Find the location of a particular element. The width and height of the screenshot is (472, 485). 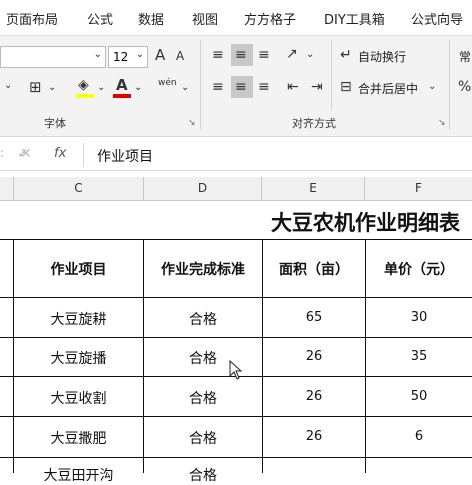

number-format-label: 常 is located at coordinates (465, 57).